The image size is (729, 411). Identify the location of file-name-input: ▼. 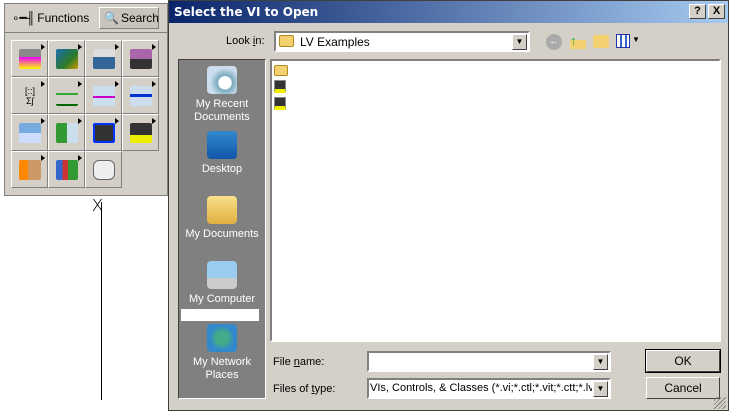
(489, 361).